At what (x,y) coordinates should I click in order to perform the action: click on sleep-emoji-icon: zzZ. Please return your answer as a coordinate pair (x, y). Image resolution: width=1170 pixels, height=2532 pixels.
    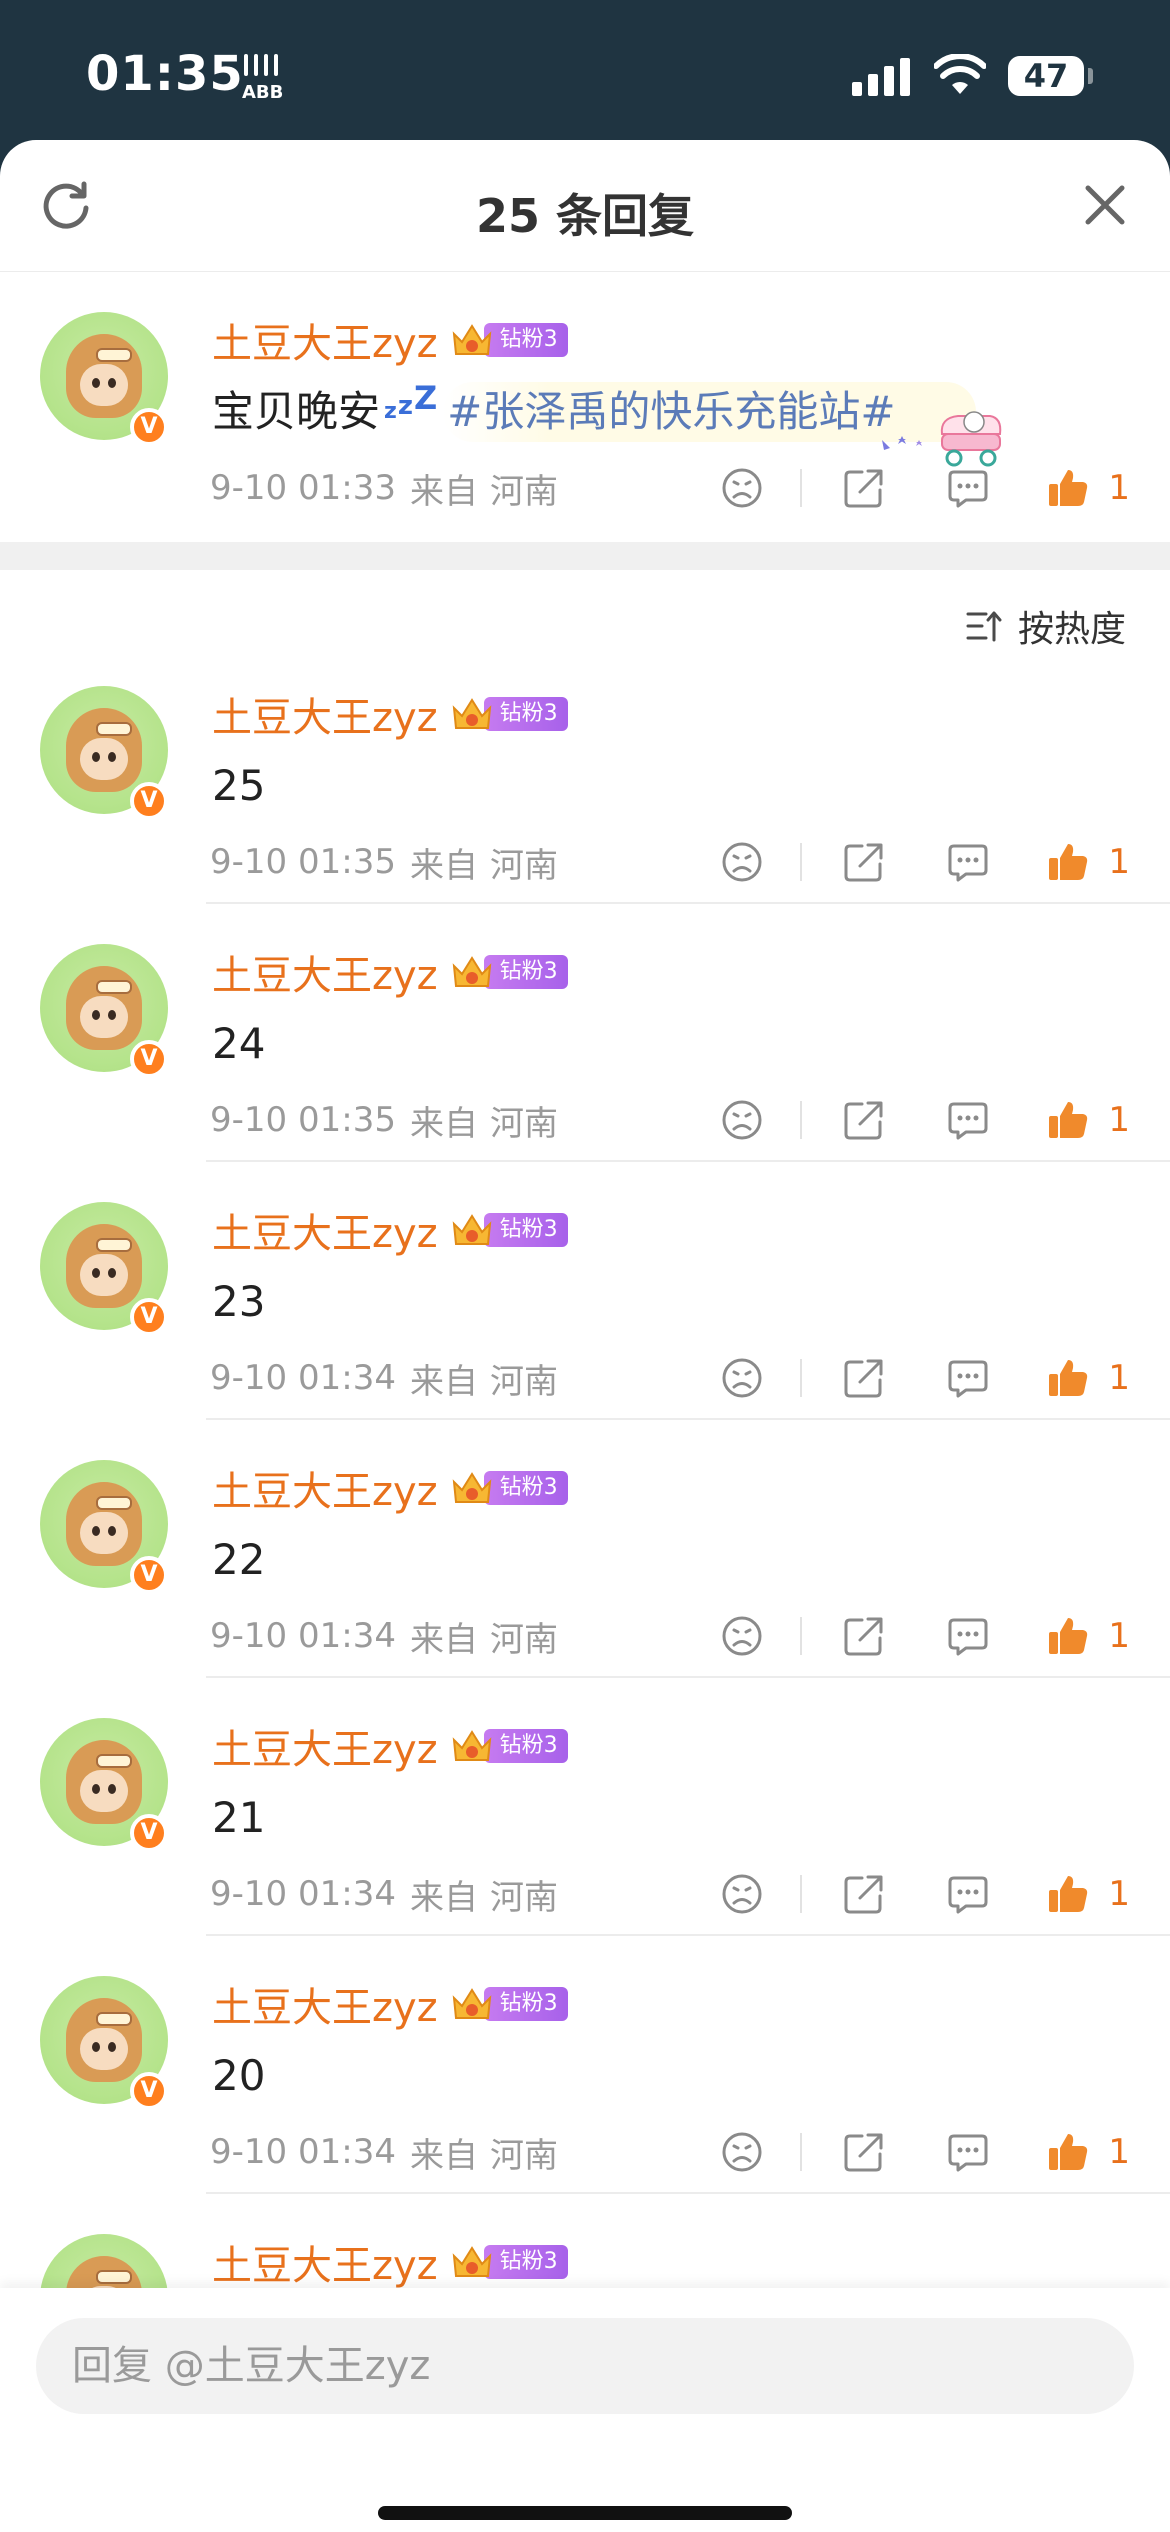
    Looking at the image, I should click on (411, 401).